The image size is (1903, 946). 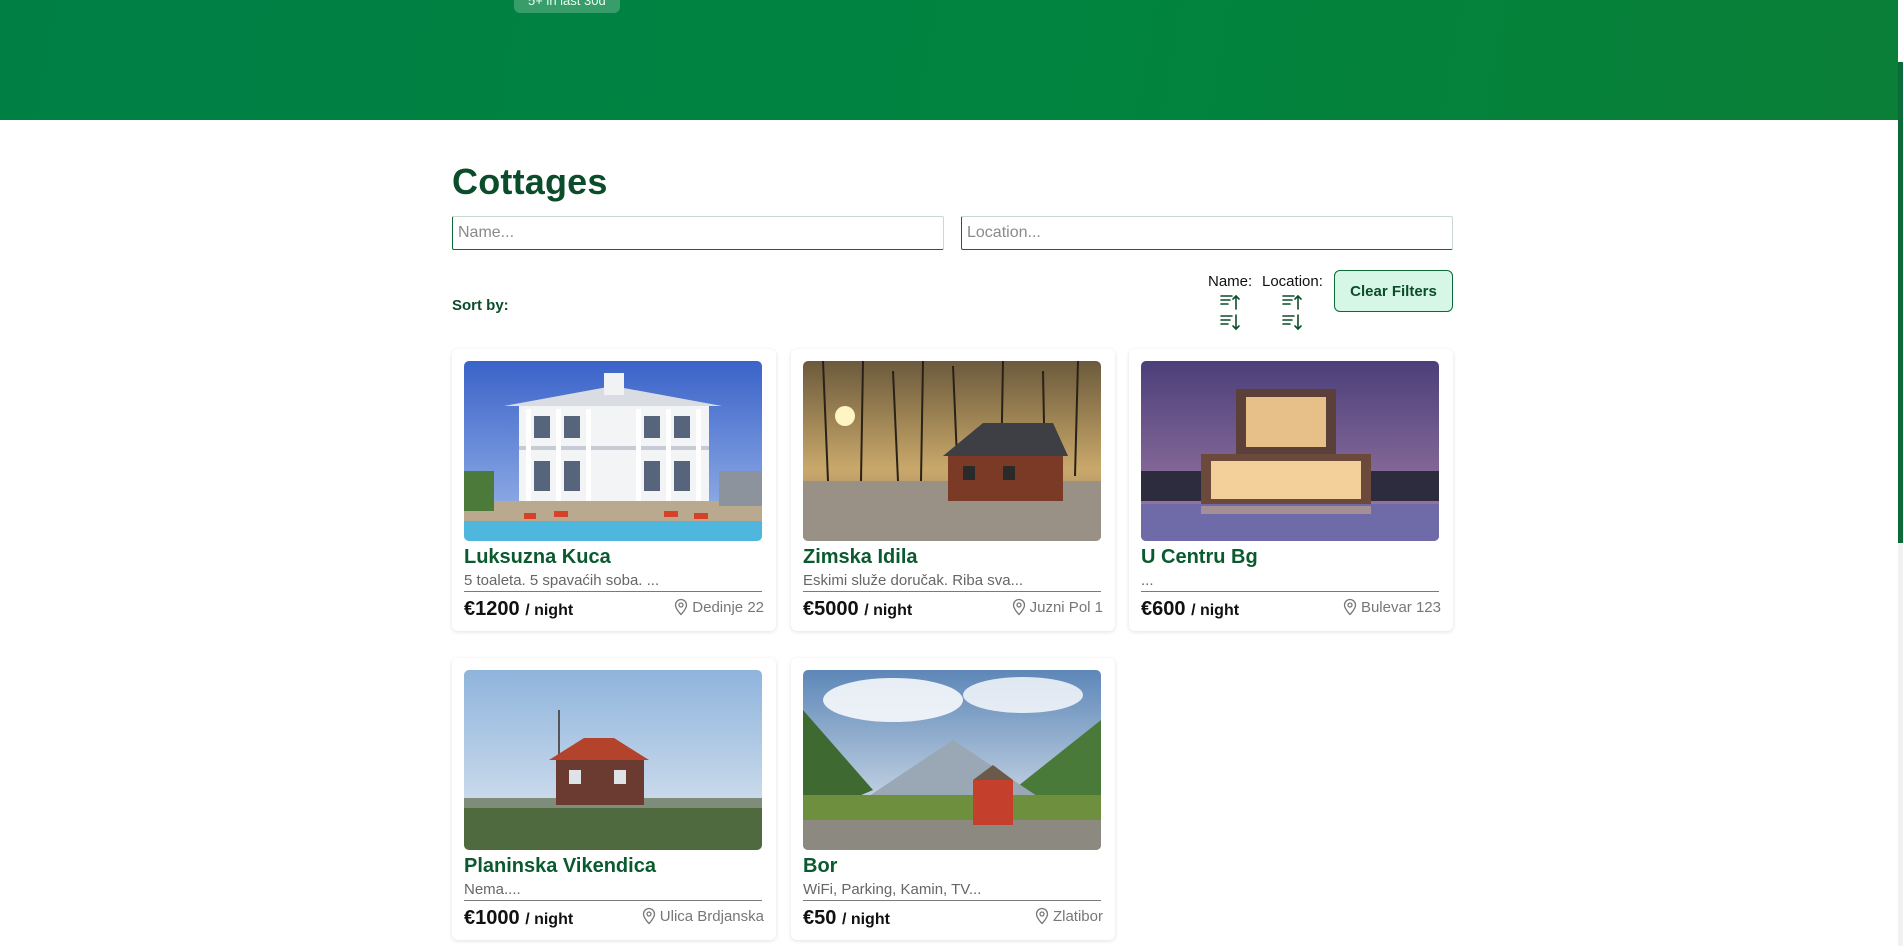 I want to click on cottage-price: €1200 / night, so click(x=518, y=609).